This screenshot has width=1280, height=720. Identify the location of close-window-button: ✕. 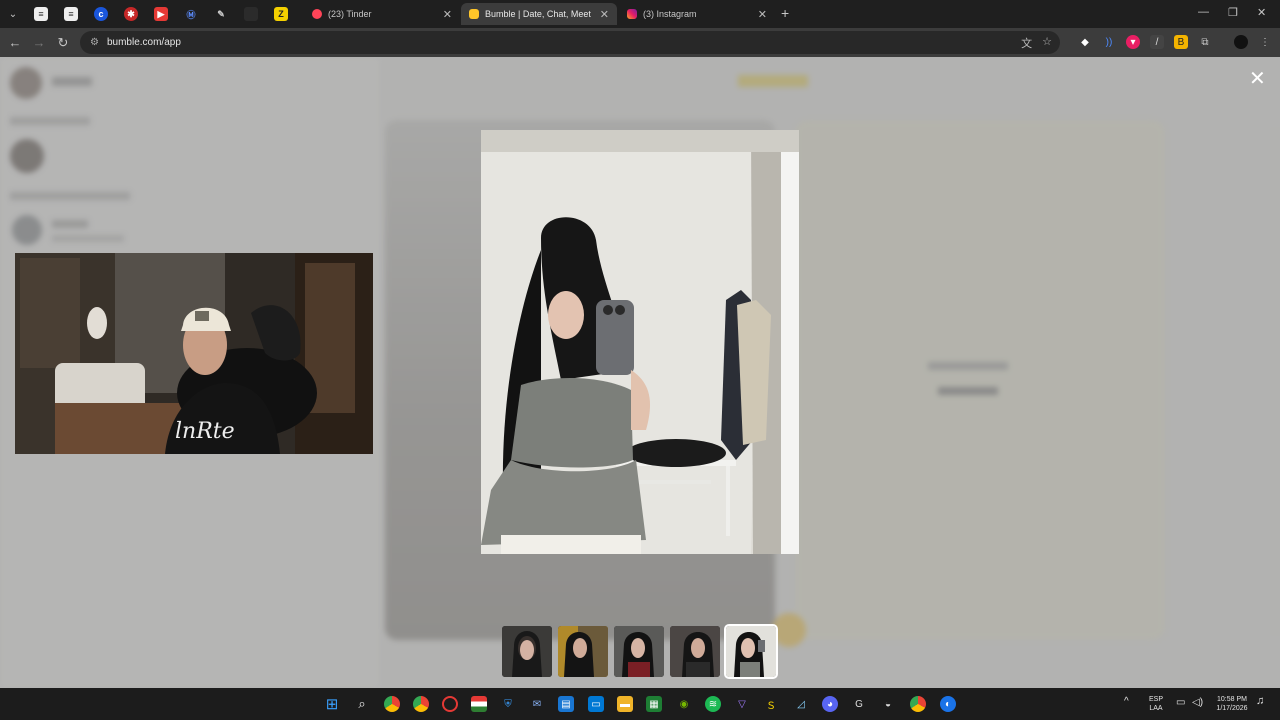
(1261, 12).